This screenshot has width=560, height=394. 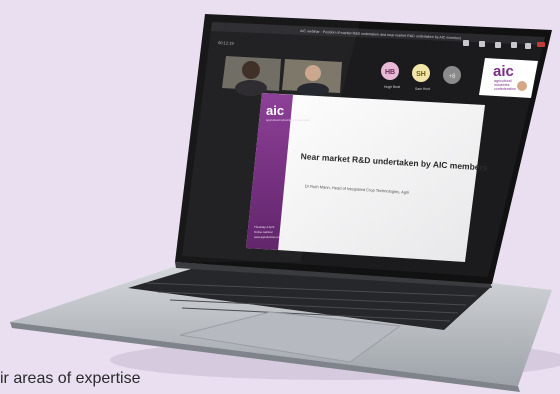 What do you see at coordinates (453, 77) in the screenshot?
I see `avatar-more-count: +8` at bounding box center [453, 77].